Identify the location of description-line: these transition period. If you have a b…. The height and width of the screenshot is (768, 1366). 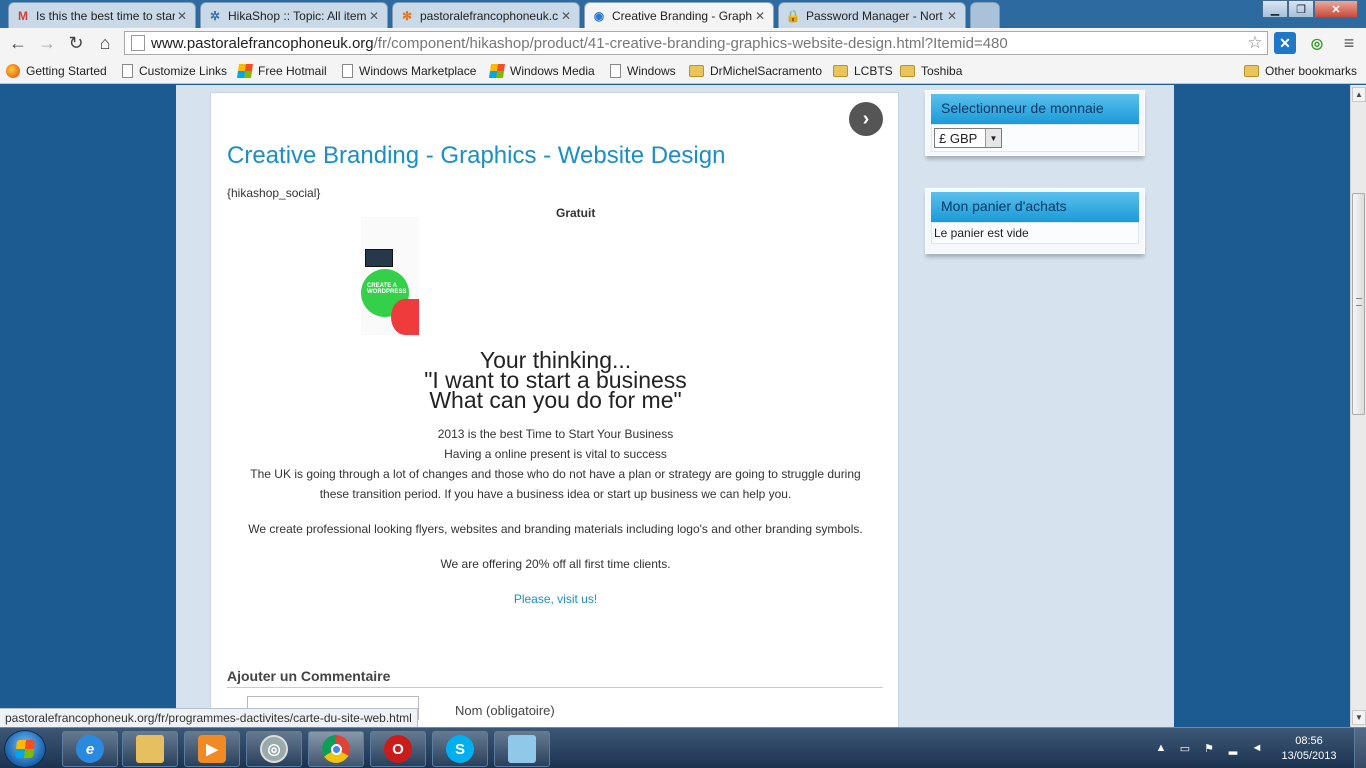
(555, 494).